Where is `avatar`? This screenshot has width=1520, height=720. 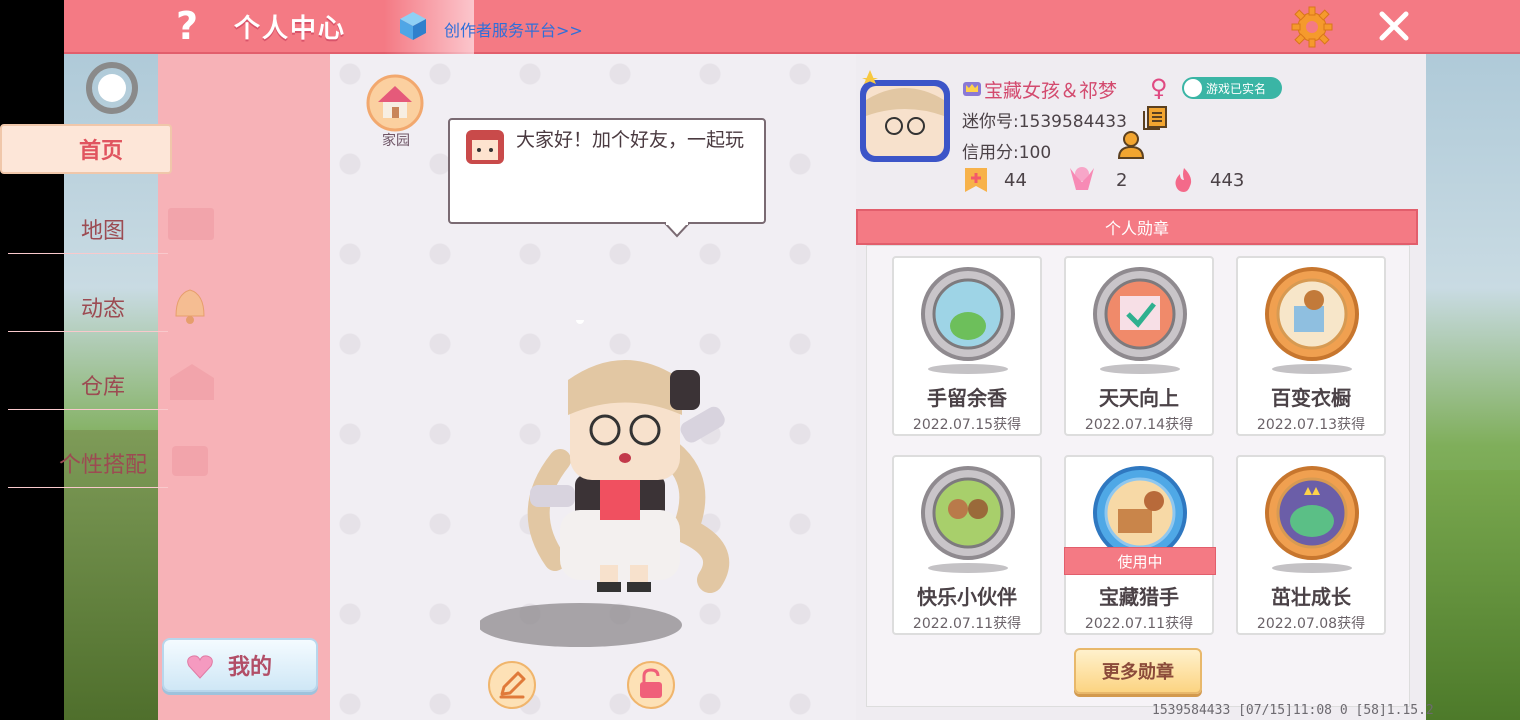 avatar is located at coordinates (905, 117).